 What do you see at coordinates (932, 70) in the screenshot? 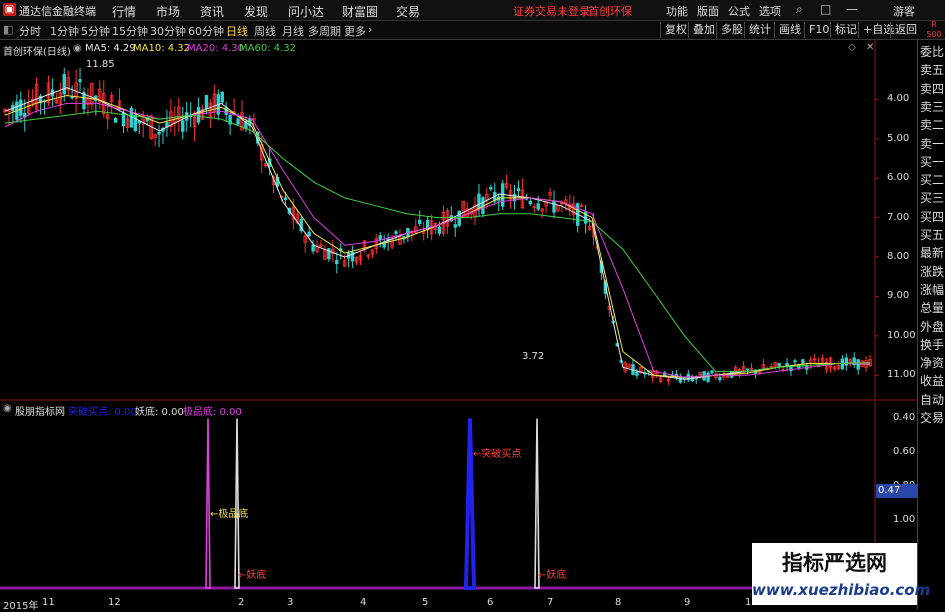
I see `sidebar-item-1: 卖五` at bounding box center [932, 70].